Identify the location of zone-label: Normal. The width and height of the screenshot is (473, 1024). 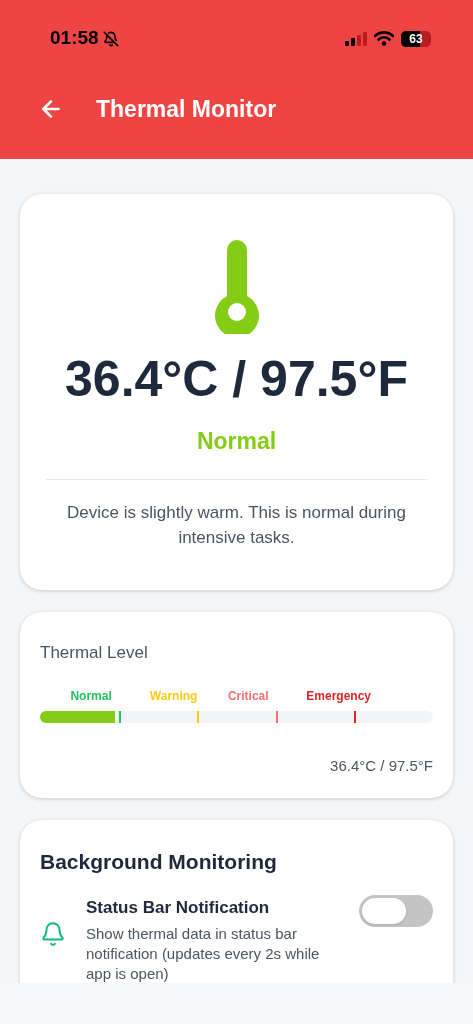
(91, 696).